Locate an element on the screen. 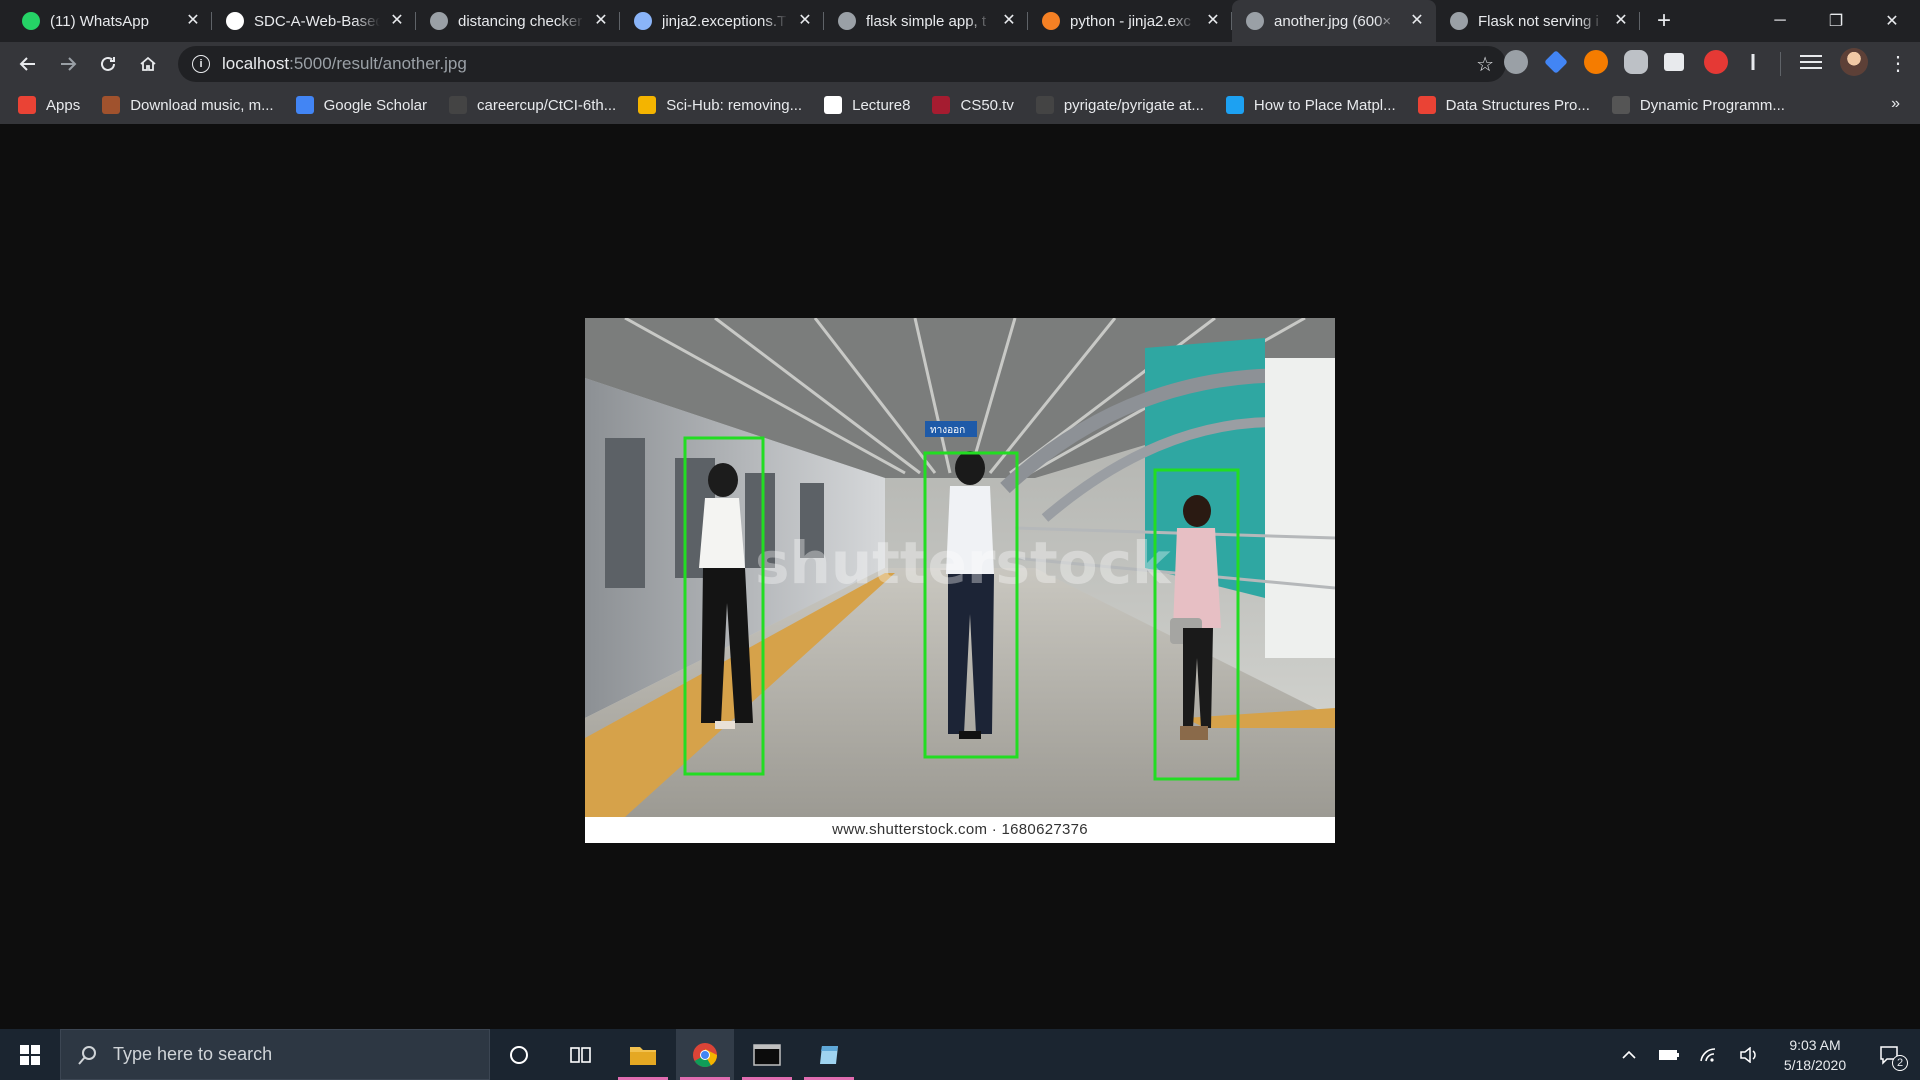 Image resolution: width=1920 pixels, height=1080 pixels. notepad-icon is located at coordinates (829, 1054).